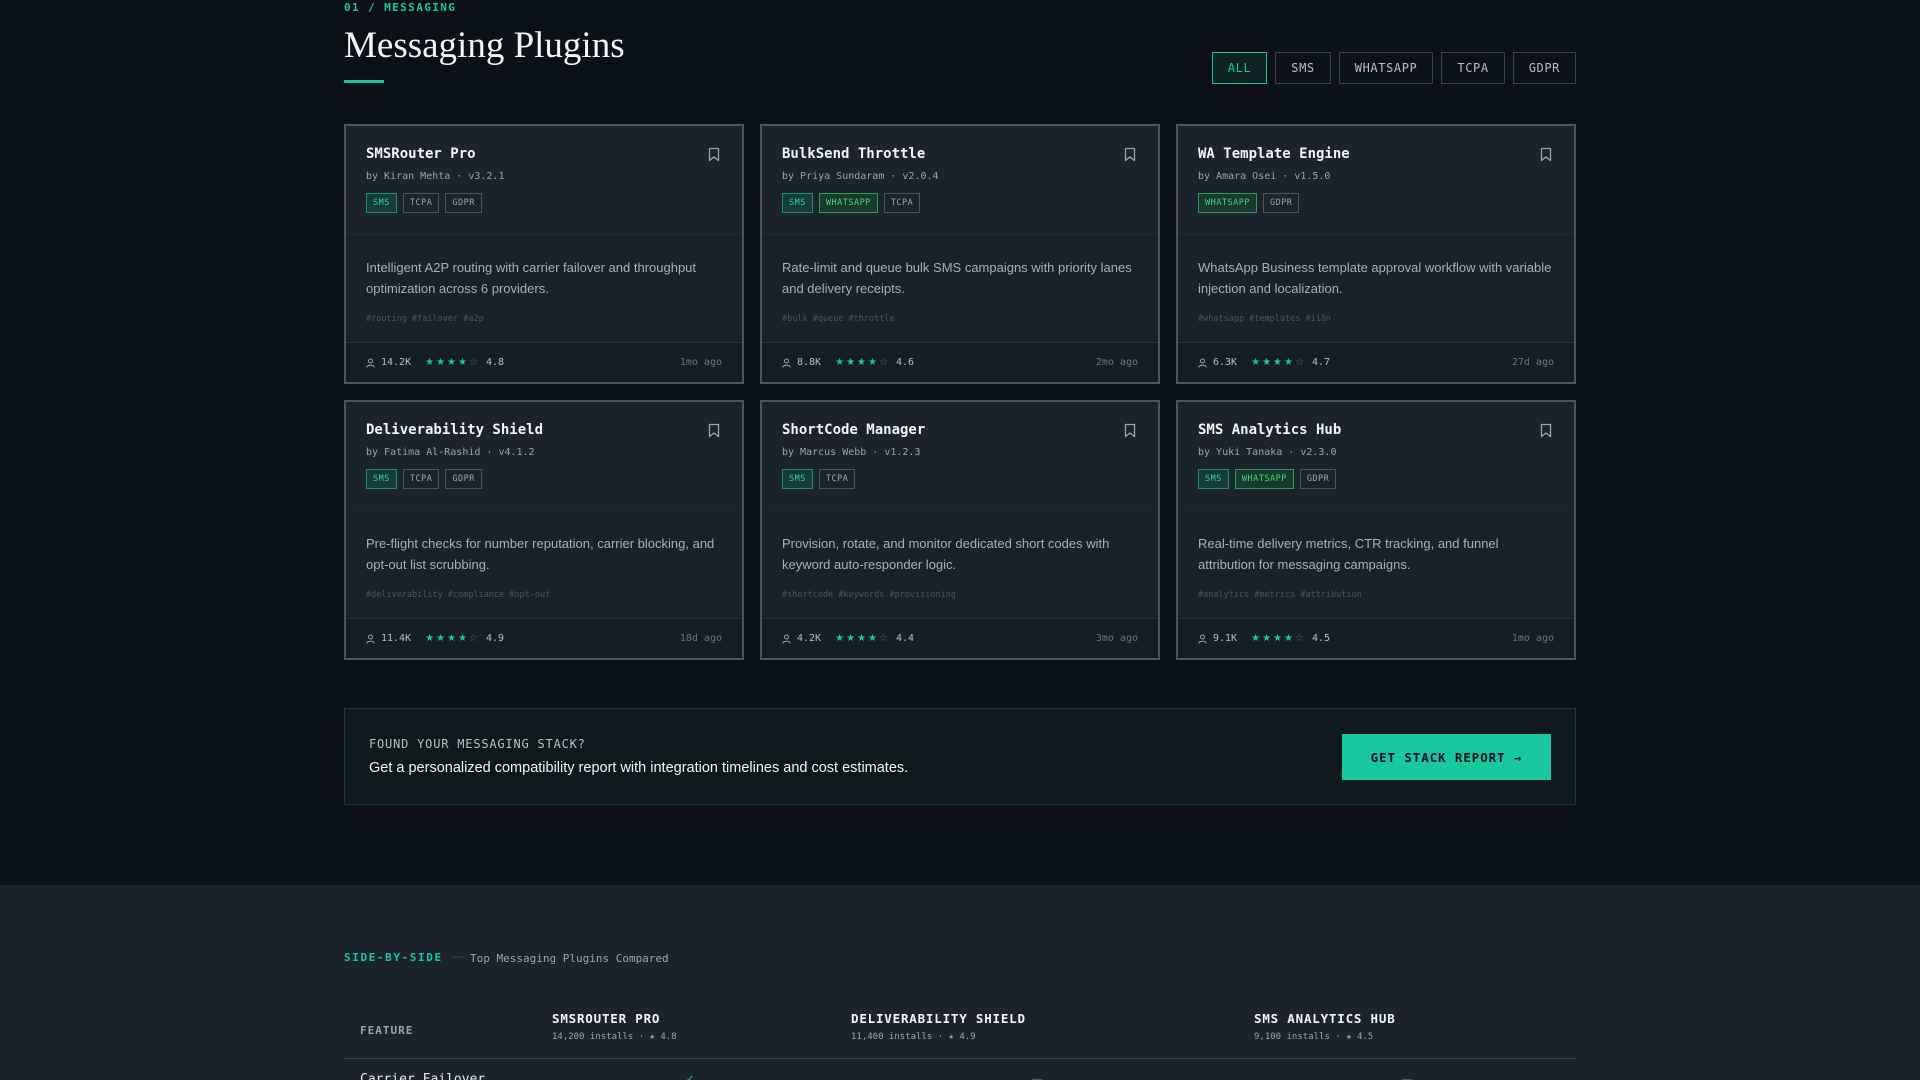 Image resolution: width=1920 pixels, height=1080 pixels. Describe the element at coordinates (838, 319) in the screenshot. I see `plugin-hashtags: #bulk #queue #throttle` at that location.